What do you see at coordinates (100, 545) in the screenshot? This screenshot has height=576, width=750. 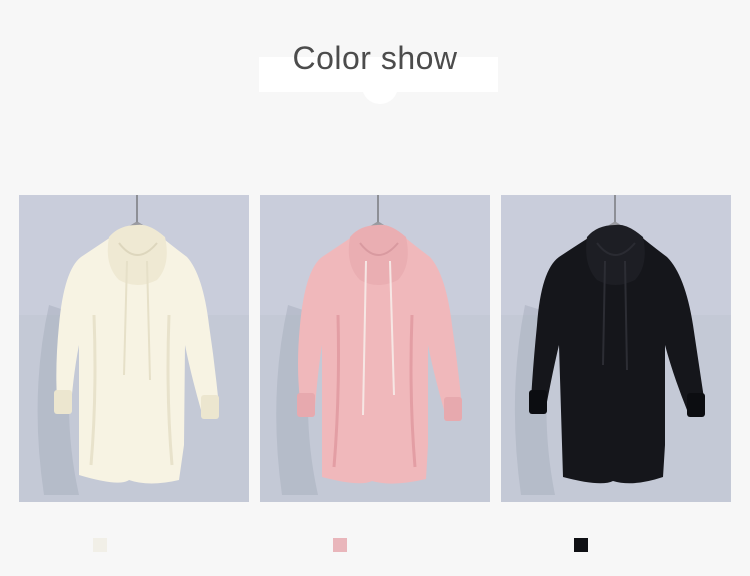 I see `color-swatch-white` at bounding box center [100, 545].